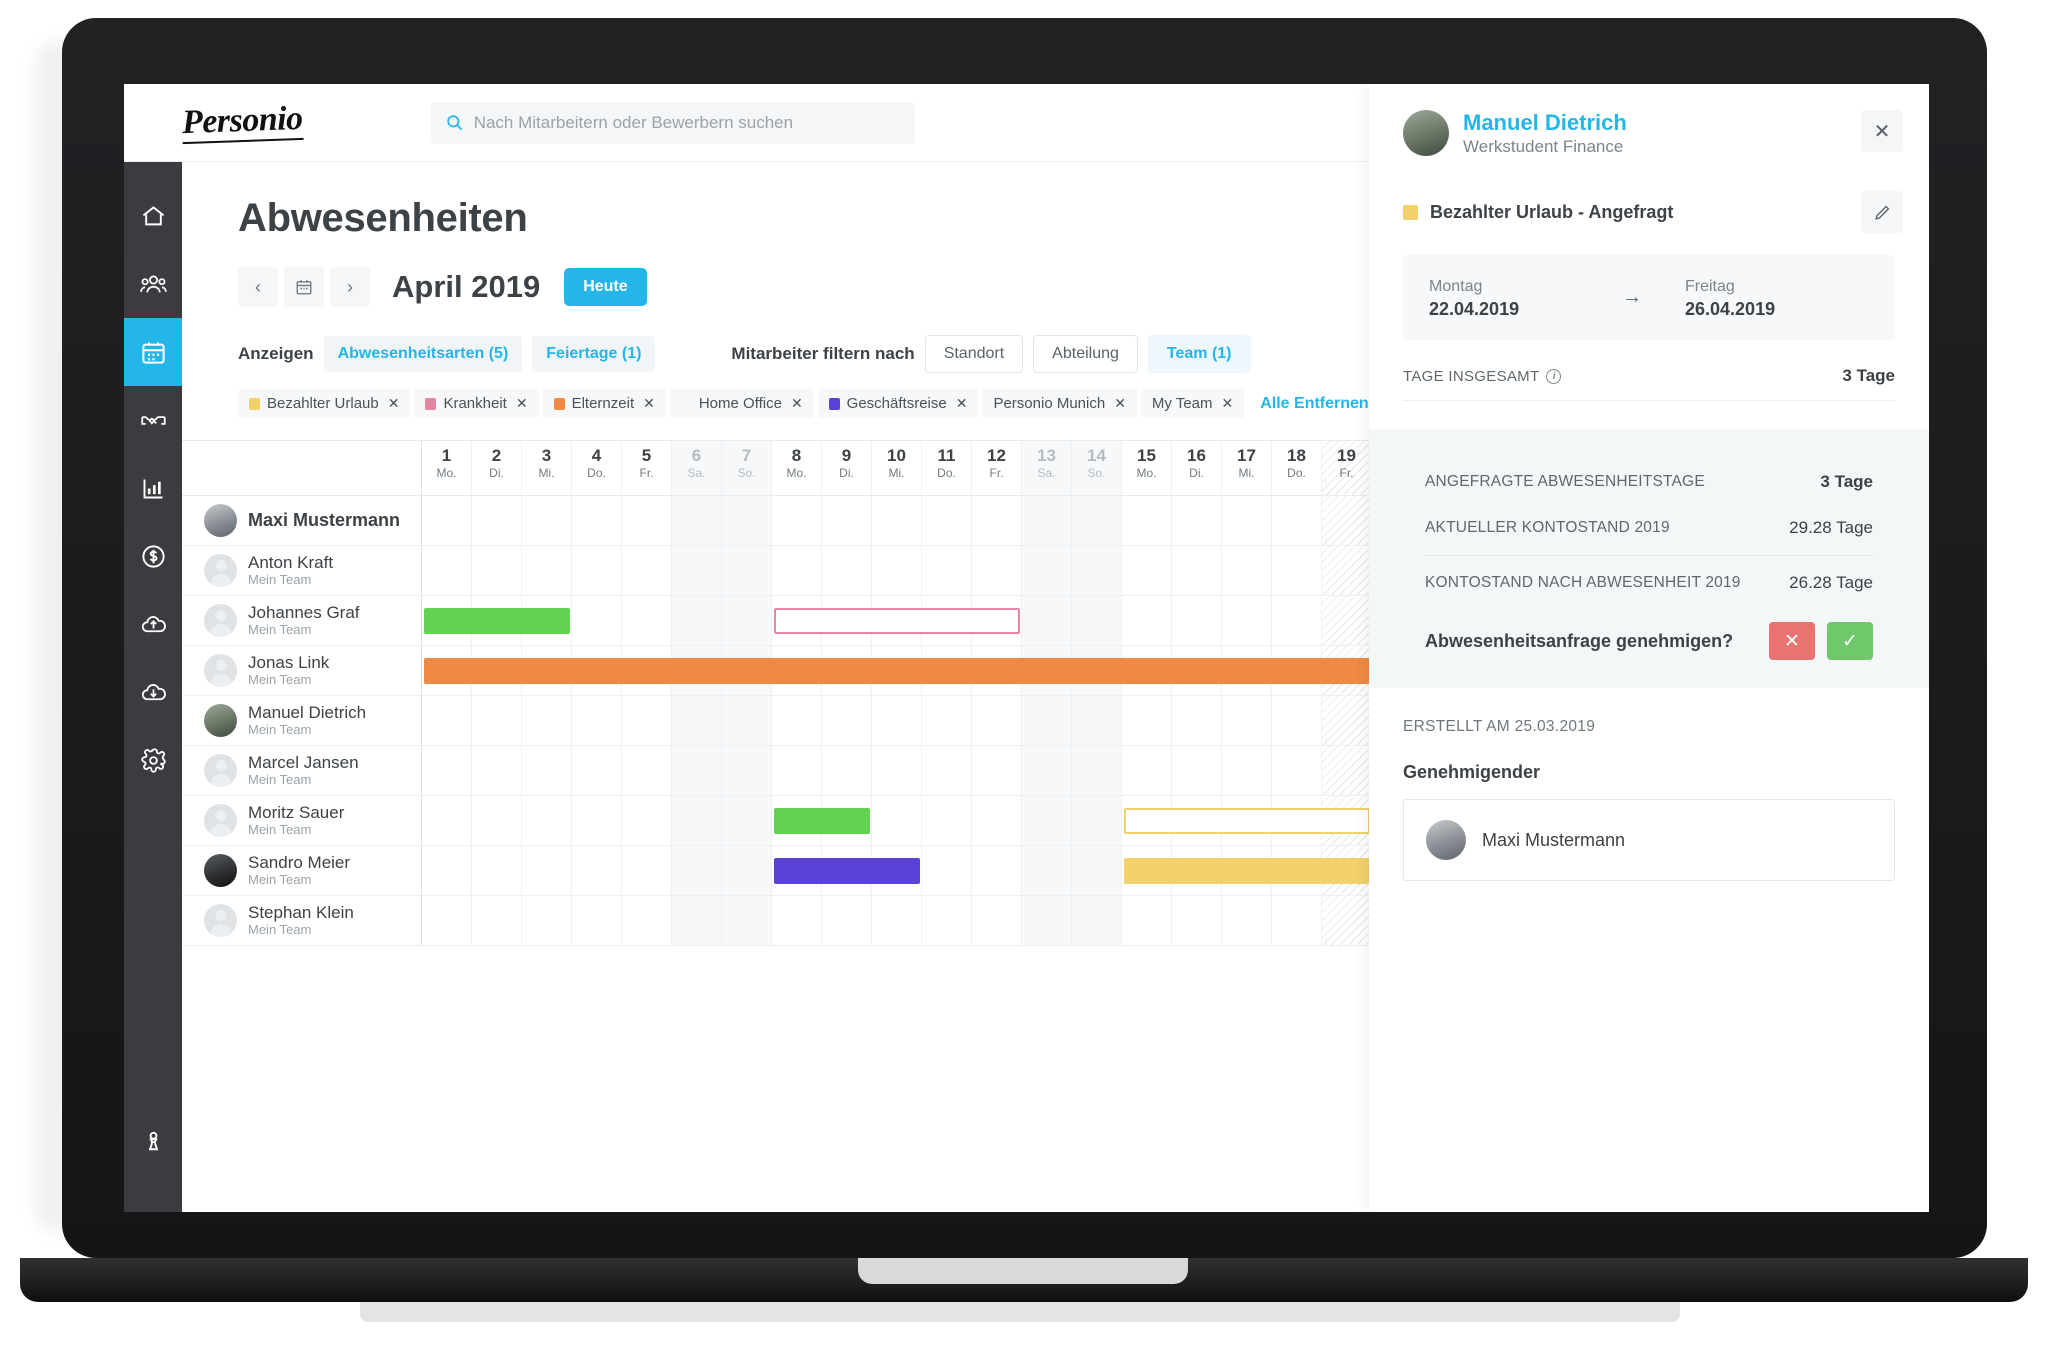 This screenshot has height=1365, width=2048. I want to click on accept-request-button: ✓, so click(1850, 641).